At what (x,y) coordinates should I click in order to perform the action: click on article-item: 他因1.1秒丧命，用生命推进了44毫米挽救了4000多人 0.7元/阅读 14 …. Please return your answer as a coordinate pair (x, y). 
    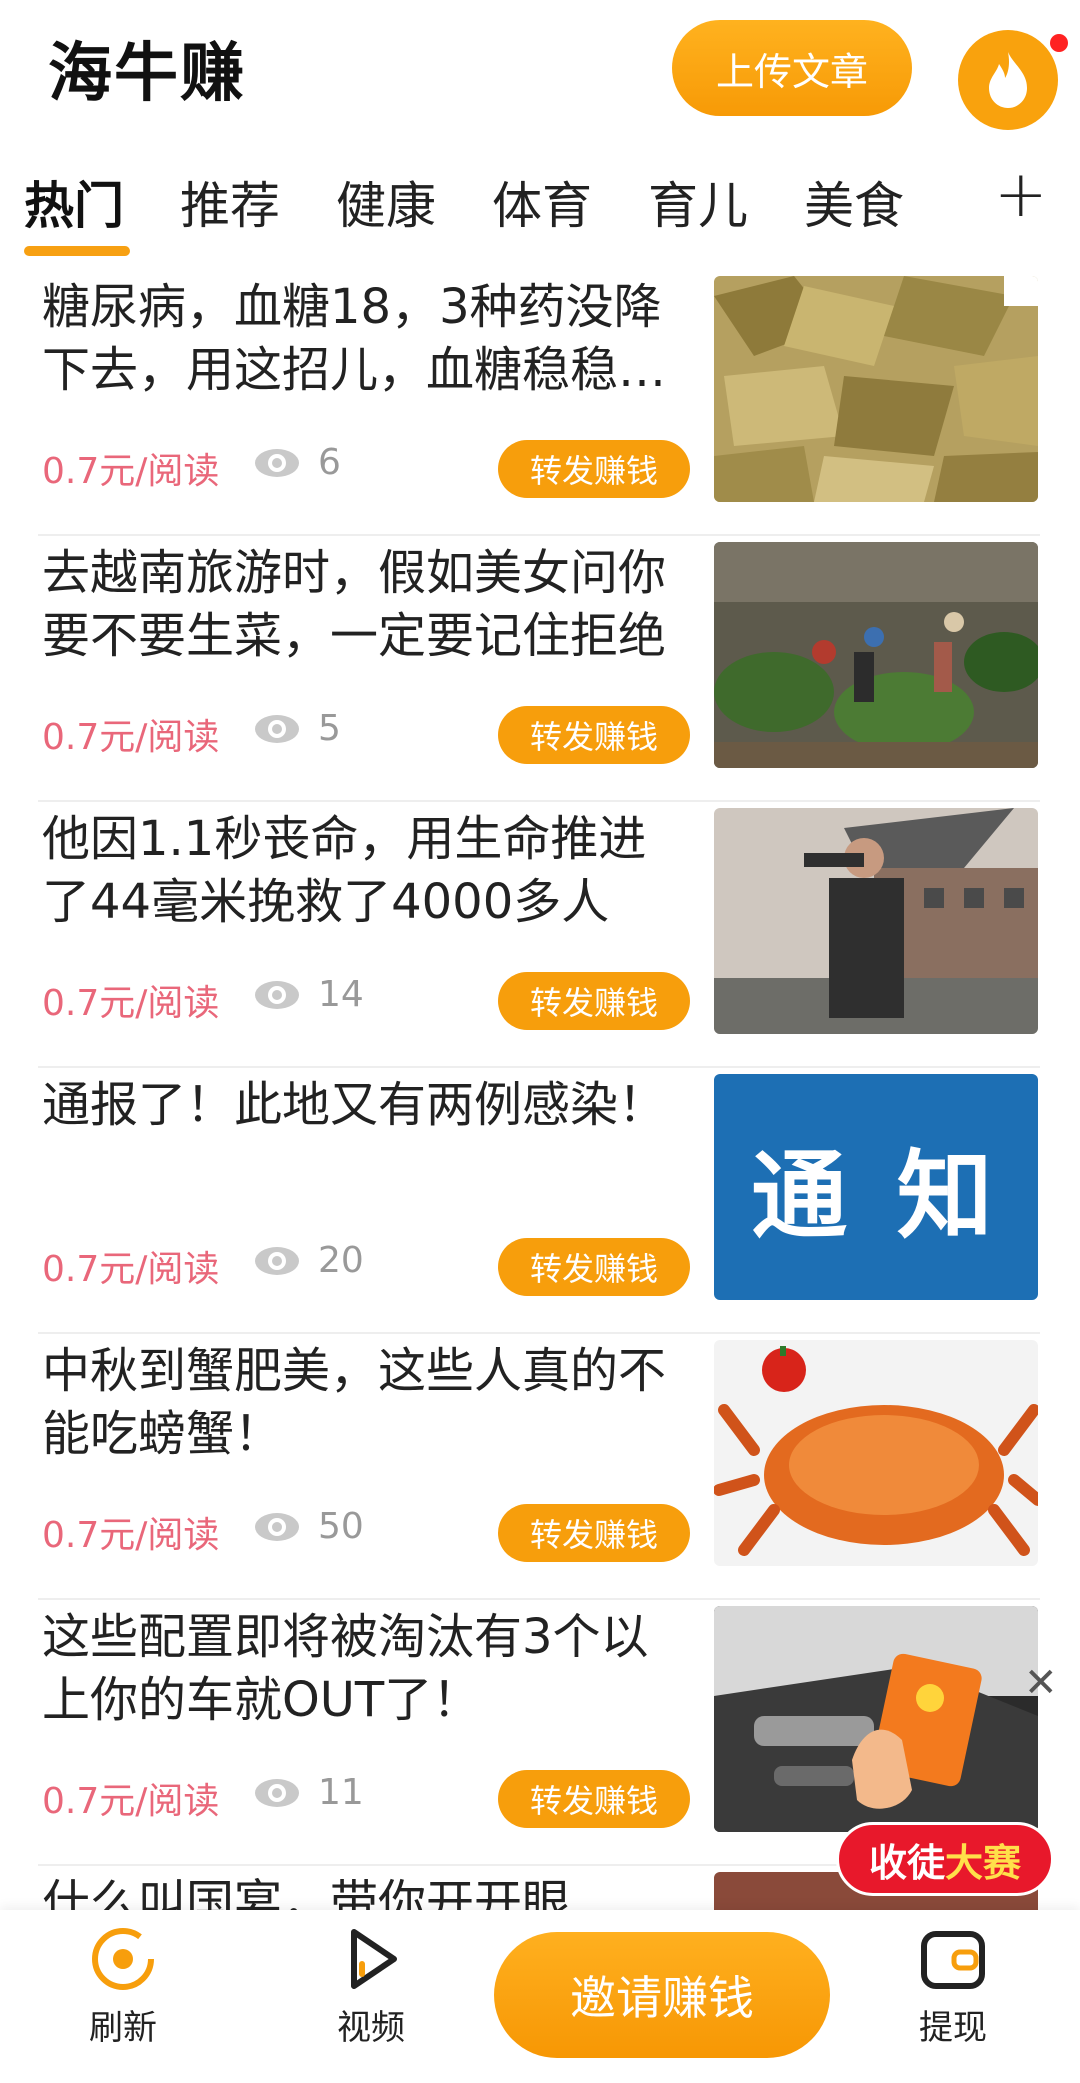
    Looking at the image, I should click on (540, 935).